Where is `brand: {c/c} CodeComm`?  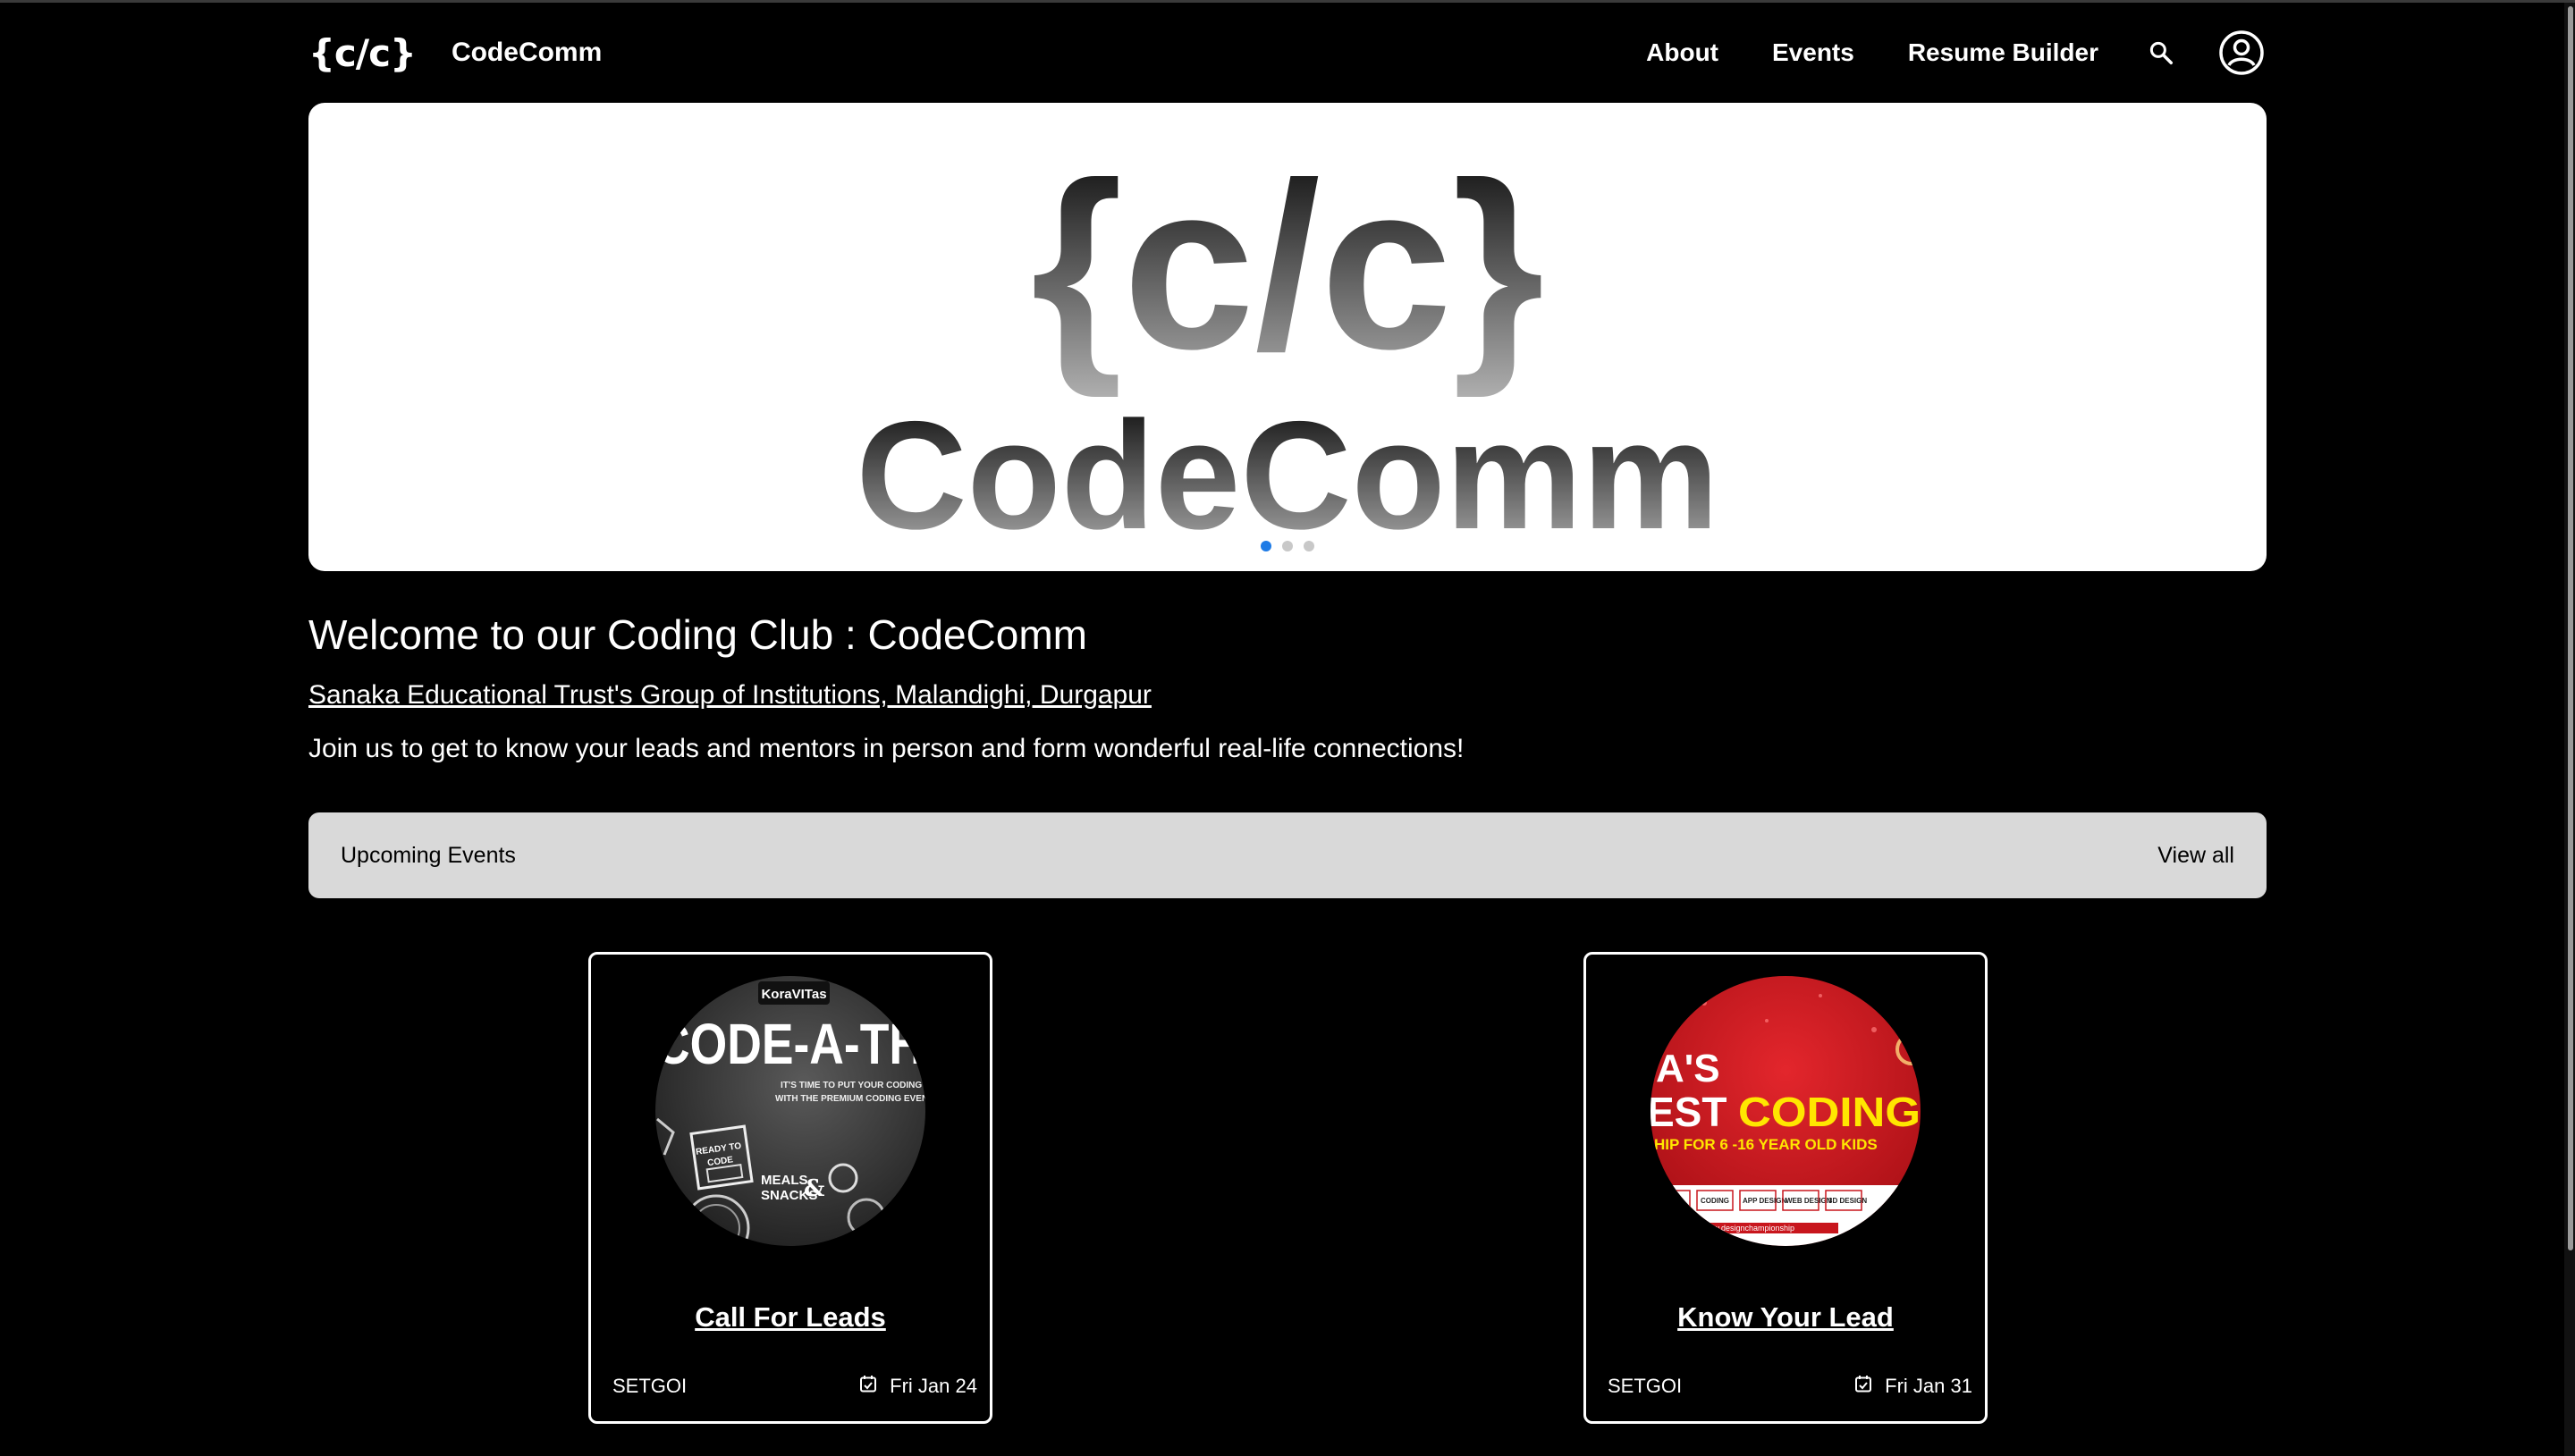 brand: {c/c} CodeComm is located at coordinates (455, 53).